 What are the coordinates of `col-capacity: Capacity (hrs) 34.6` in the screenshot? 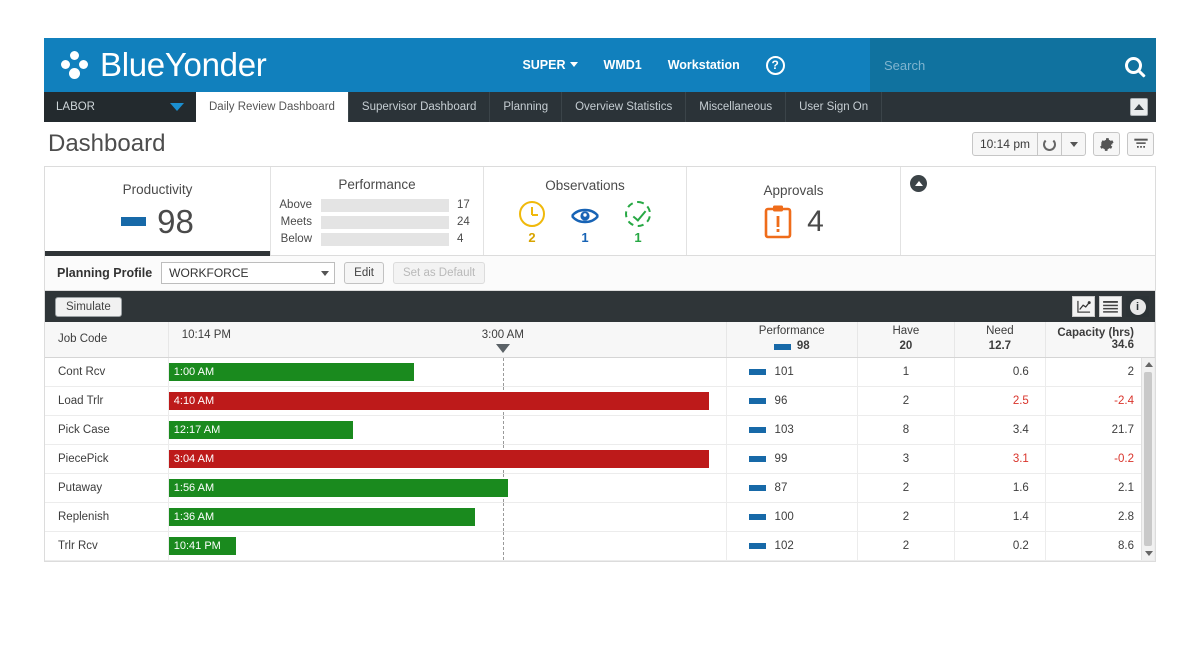 It's located at (1100, 340).